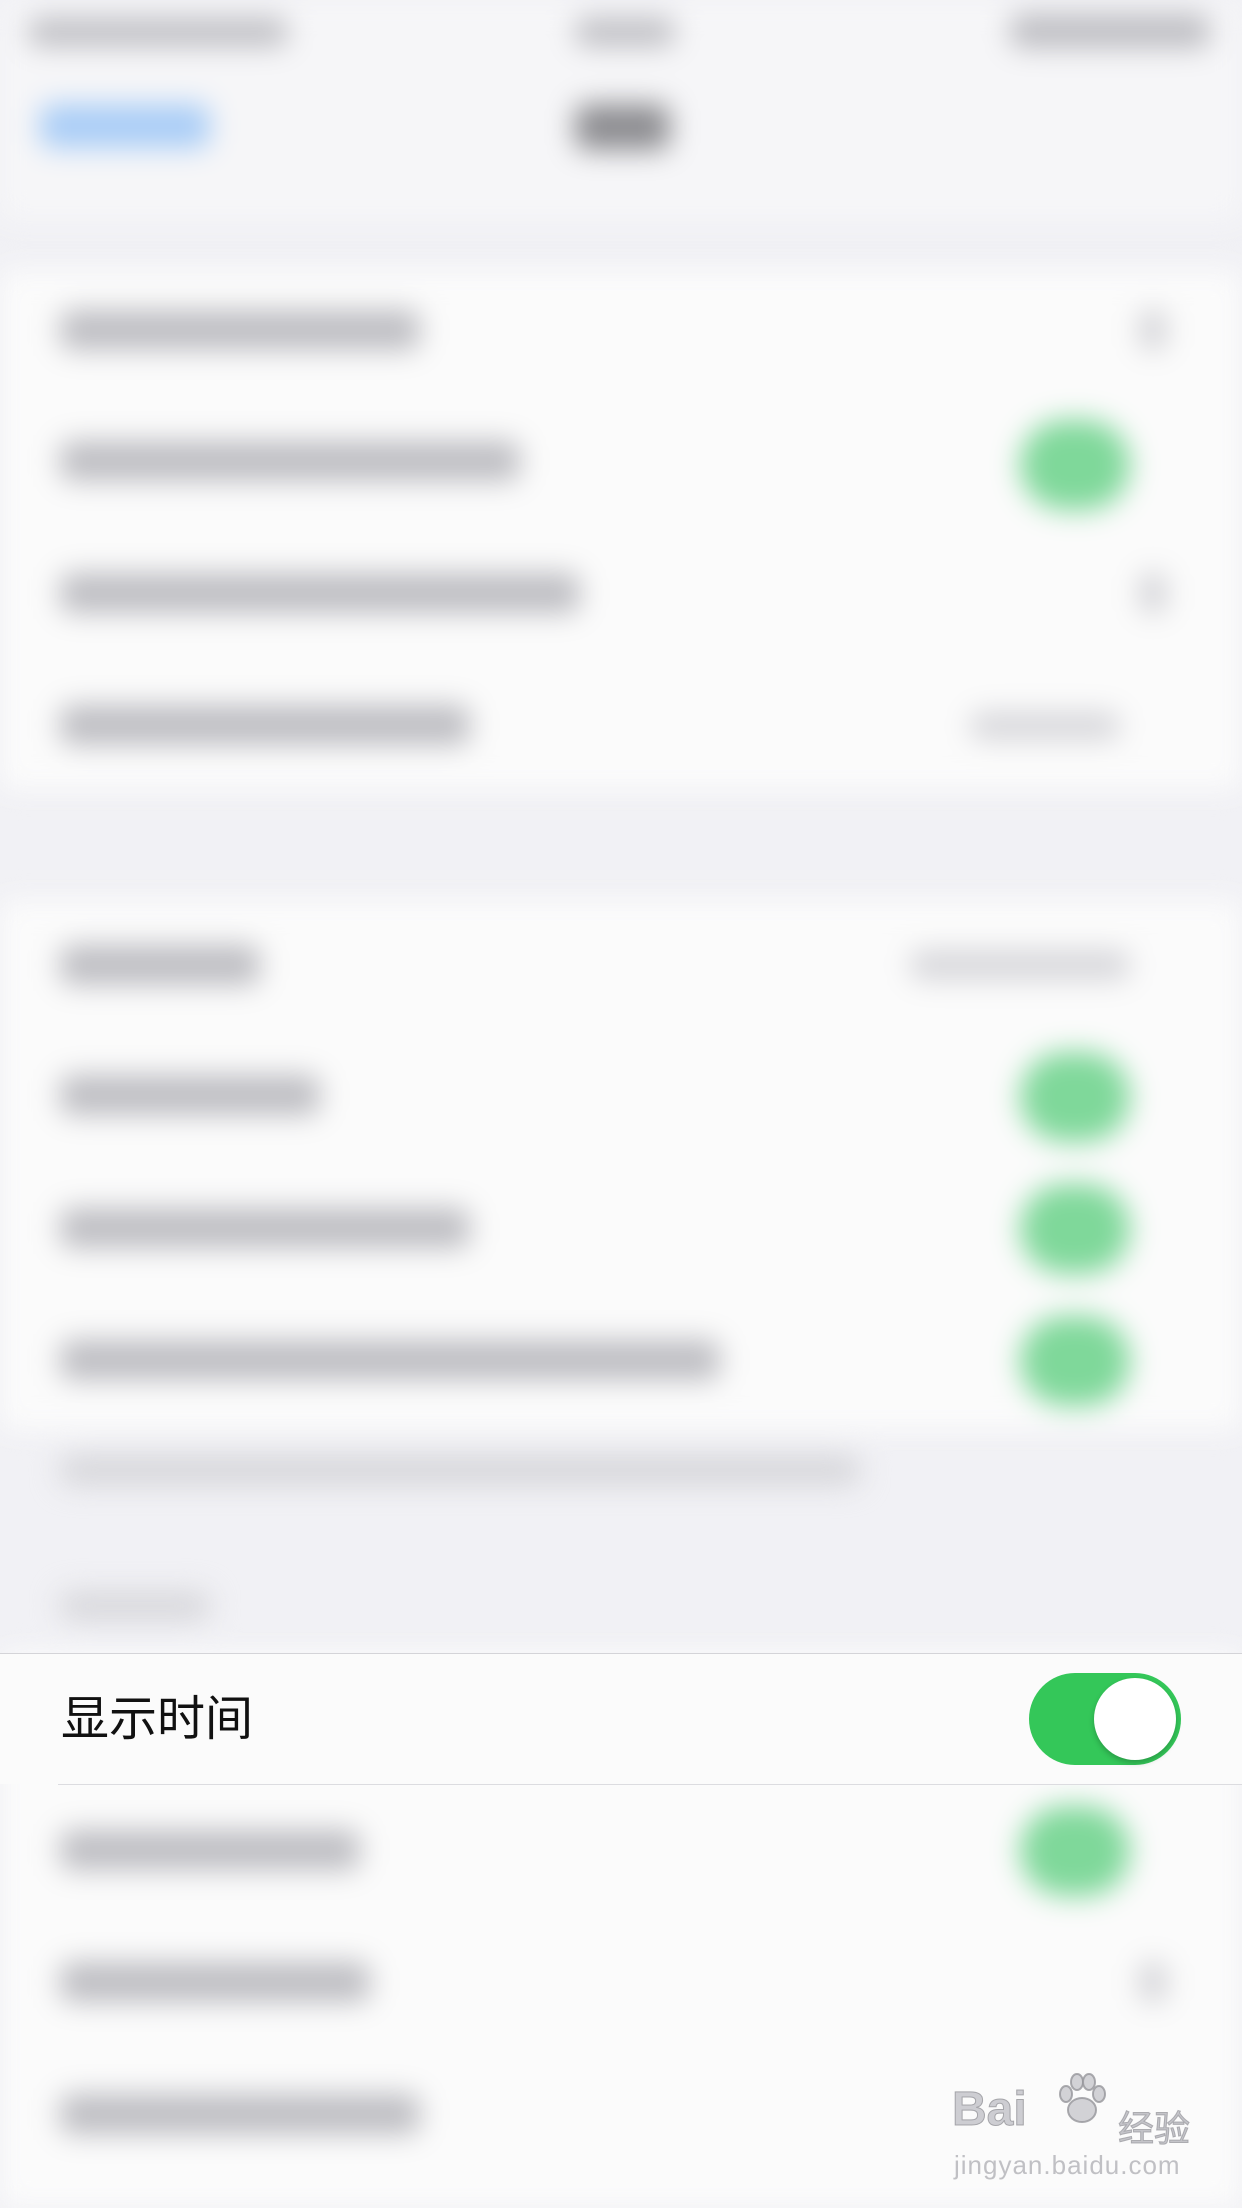 The width and height of the screenshot is (1242, 2208). What do you see at coordinates (320, 593) in the screenshot?
I see `row-3-label-placeholder` at bounding box center [320, 593].